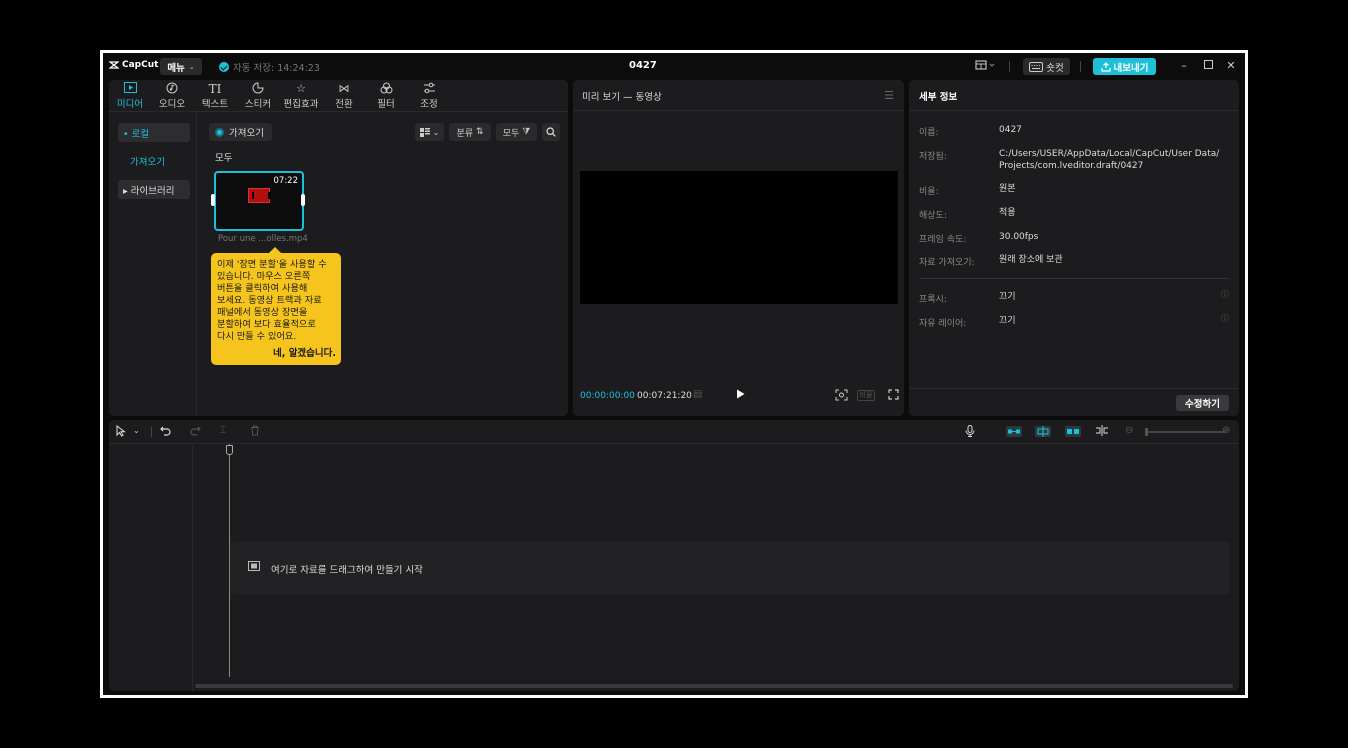 This screenshot has height=748, width=1348. Describe the element at coordinates (130, 104) in the screenshot. I see `tab-label: 미디어` at that location.